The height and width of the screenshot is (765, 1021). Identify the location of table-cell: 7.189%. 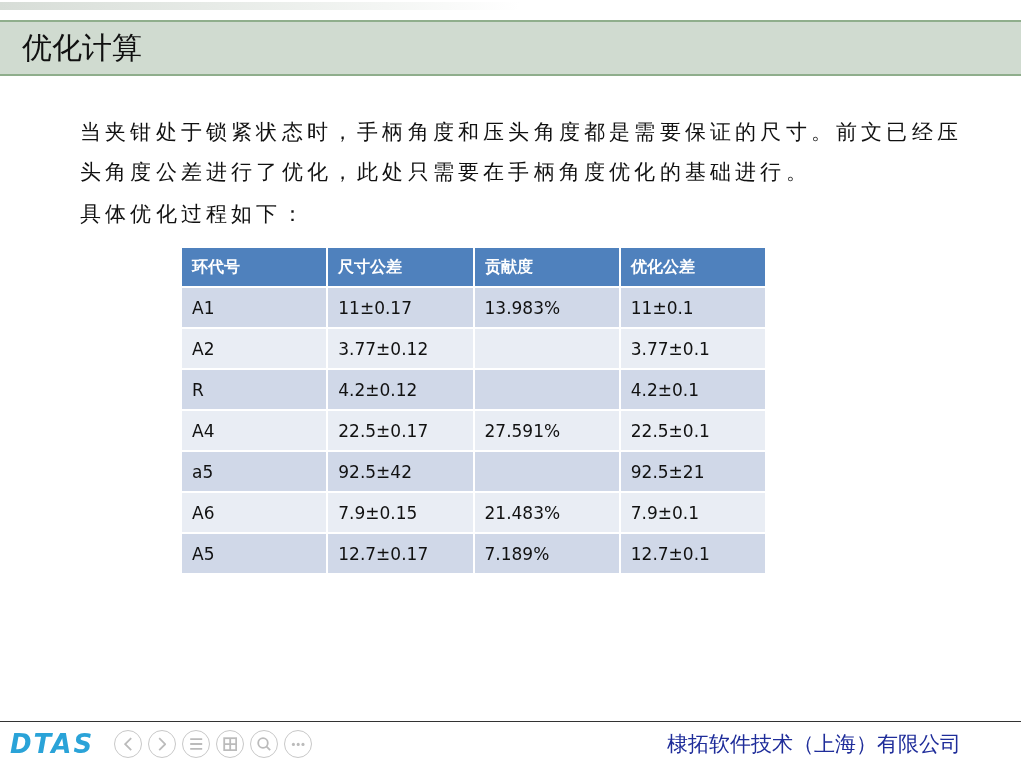
(546, 553).